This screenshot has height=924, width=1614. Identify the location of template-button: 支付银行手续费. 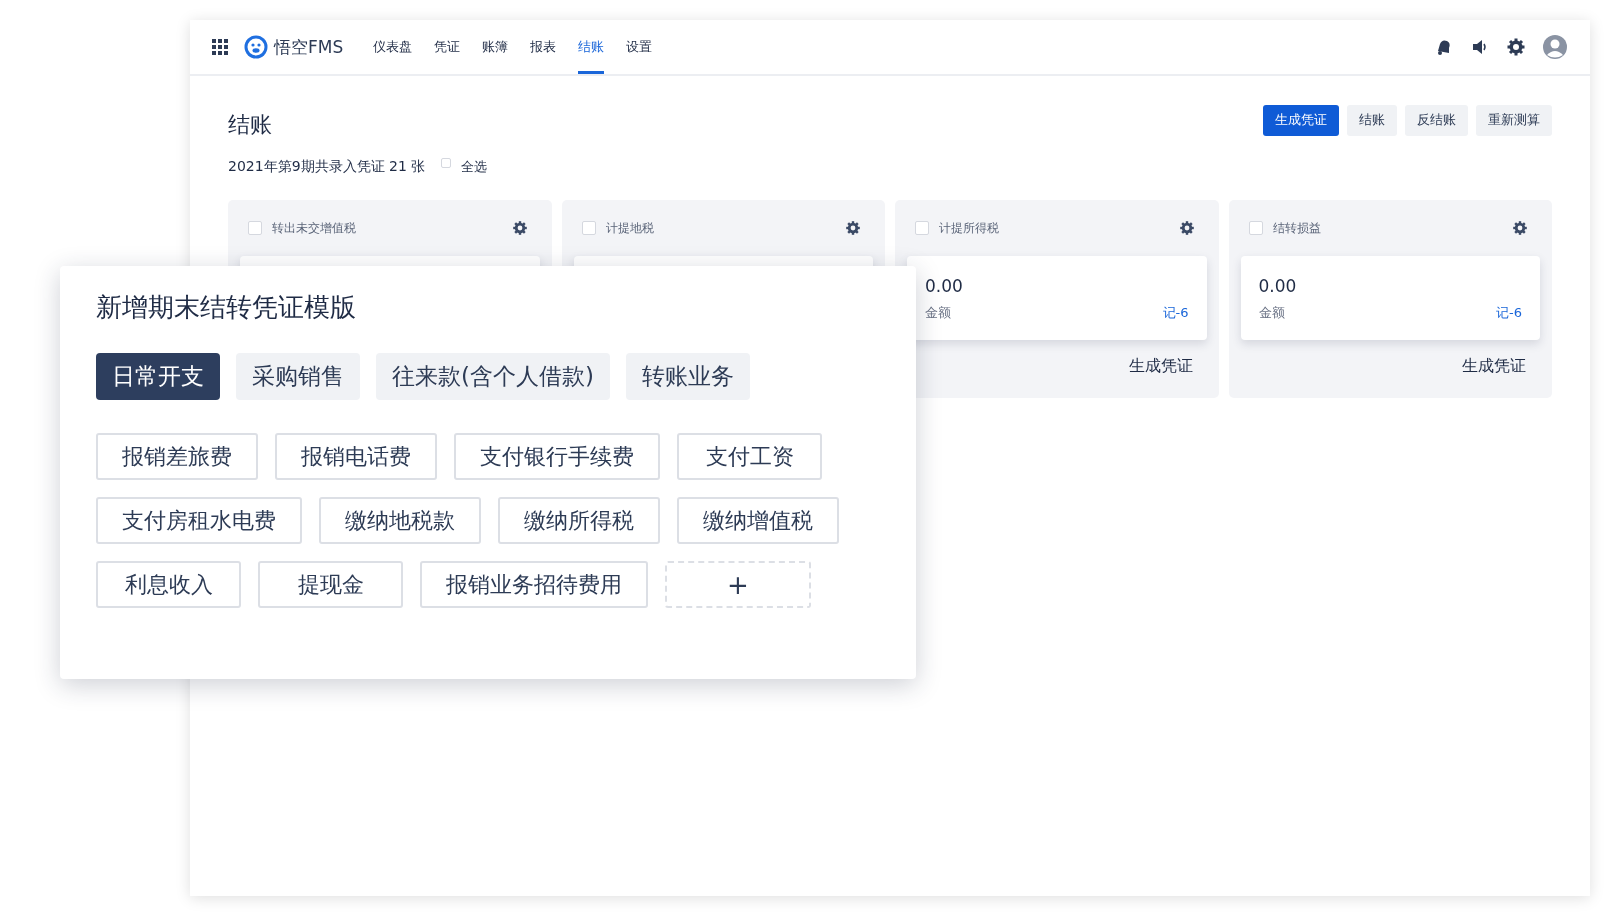
(557, 456).